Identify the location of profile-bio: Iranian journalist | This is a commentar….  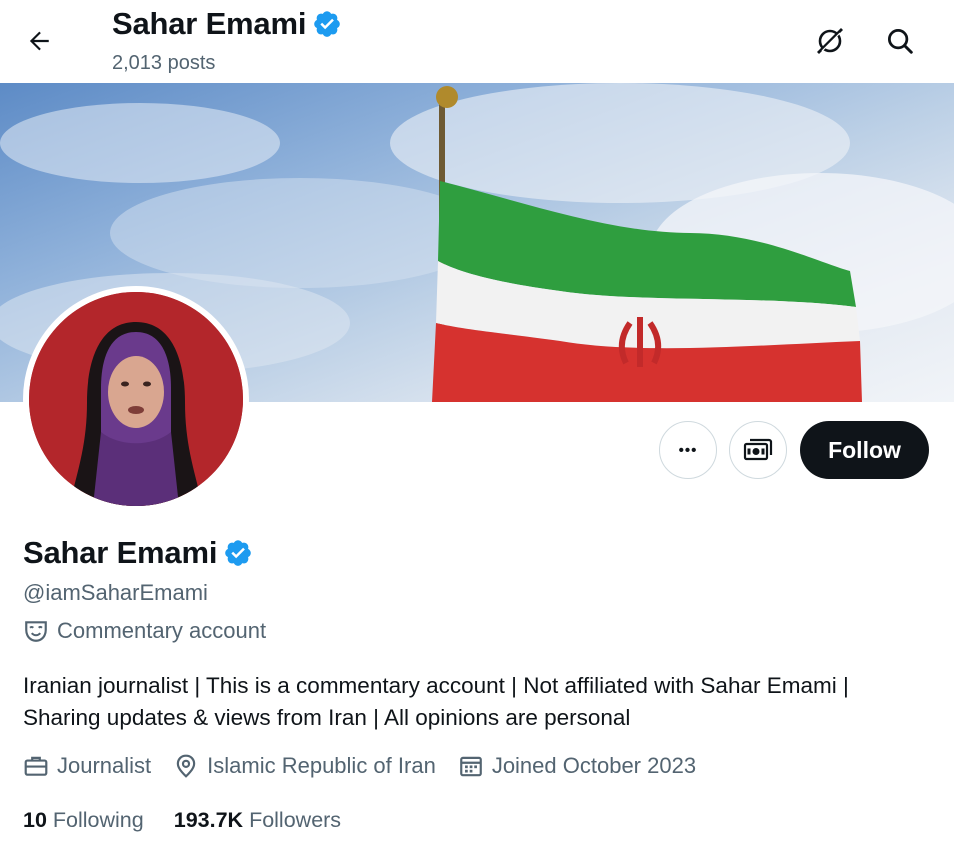
(483, 702).